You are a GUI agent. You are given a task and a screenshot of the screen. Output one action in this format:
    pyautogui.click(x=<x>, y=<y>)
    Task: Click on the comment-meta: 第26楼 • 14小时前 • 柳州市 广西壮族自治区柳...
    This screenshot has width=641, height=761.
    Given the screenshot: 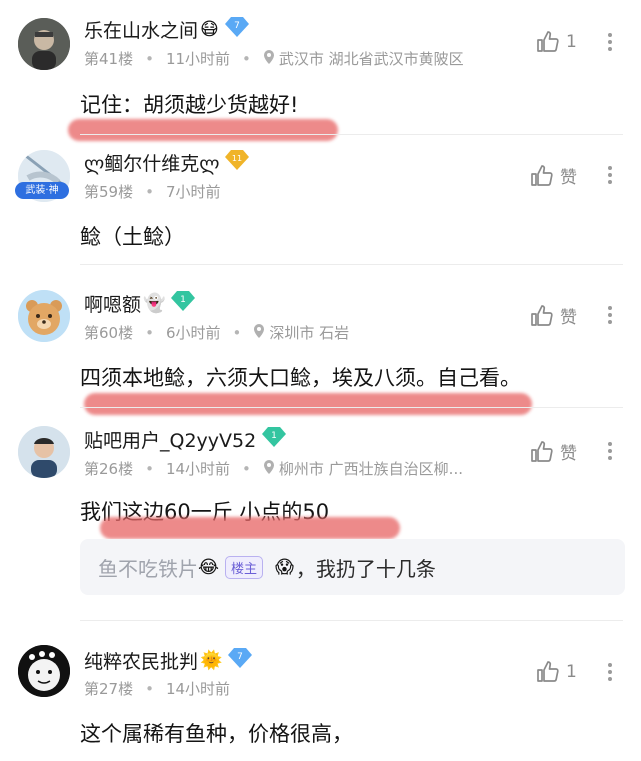 What is the action you would take?
    pyautogui.click(x=273, y=468)
    